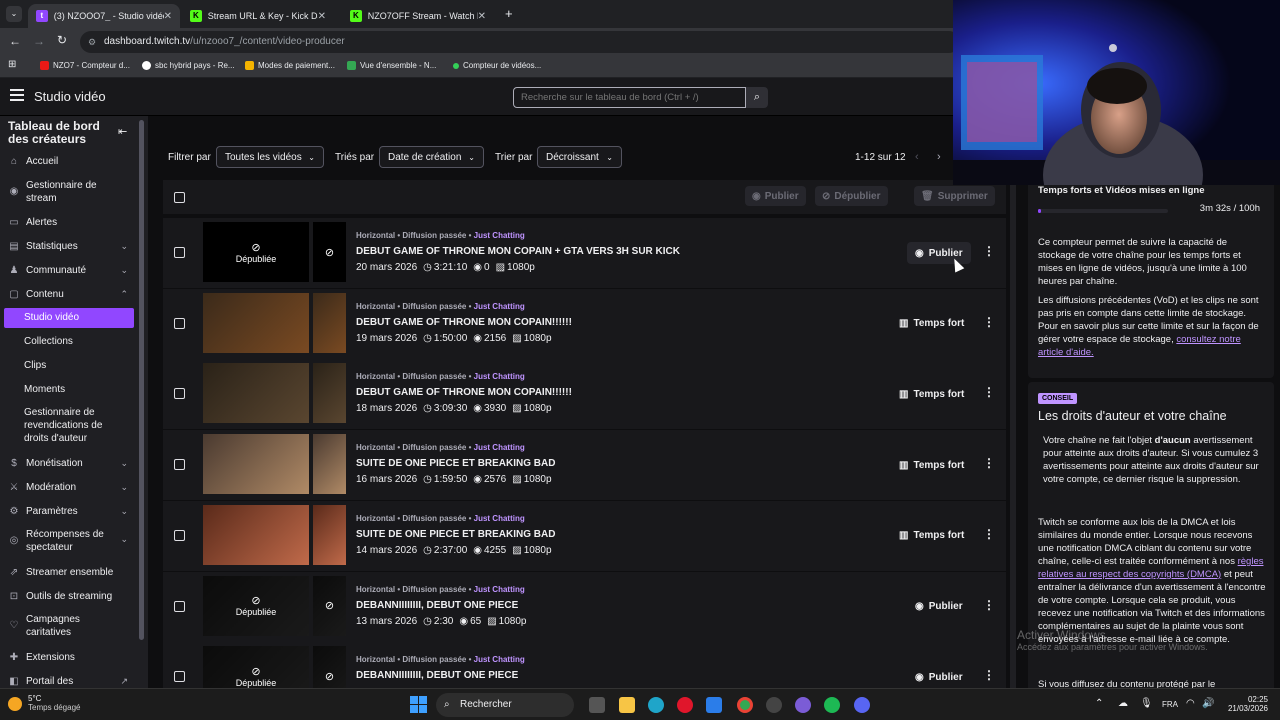  I want to click on start-button, so click(418, 704).